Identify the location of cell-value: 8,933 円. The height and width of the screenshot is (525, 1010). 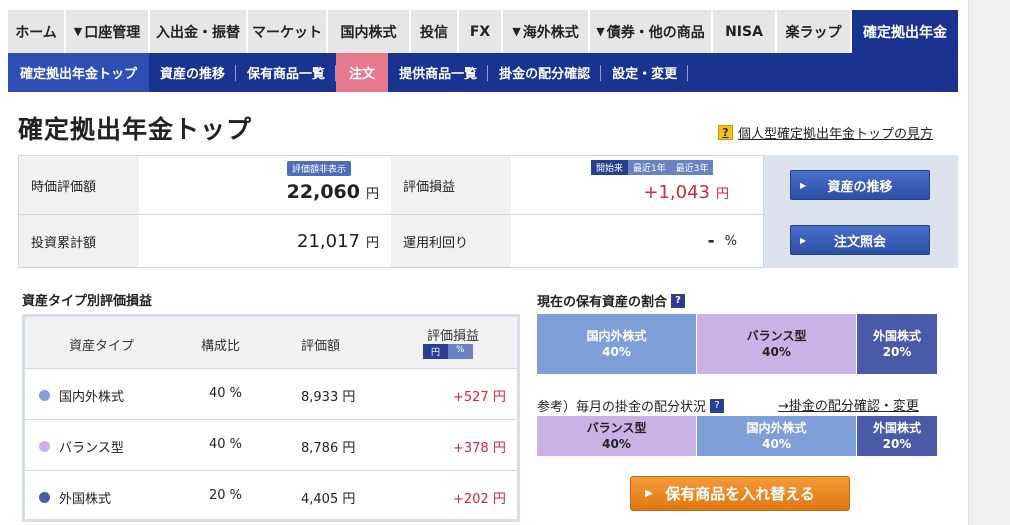
(328, 397).